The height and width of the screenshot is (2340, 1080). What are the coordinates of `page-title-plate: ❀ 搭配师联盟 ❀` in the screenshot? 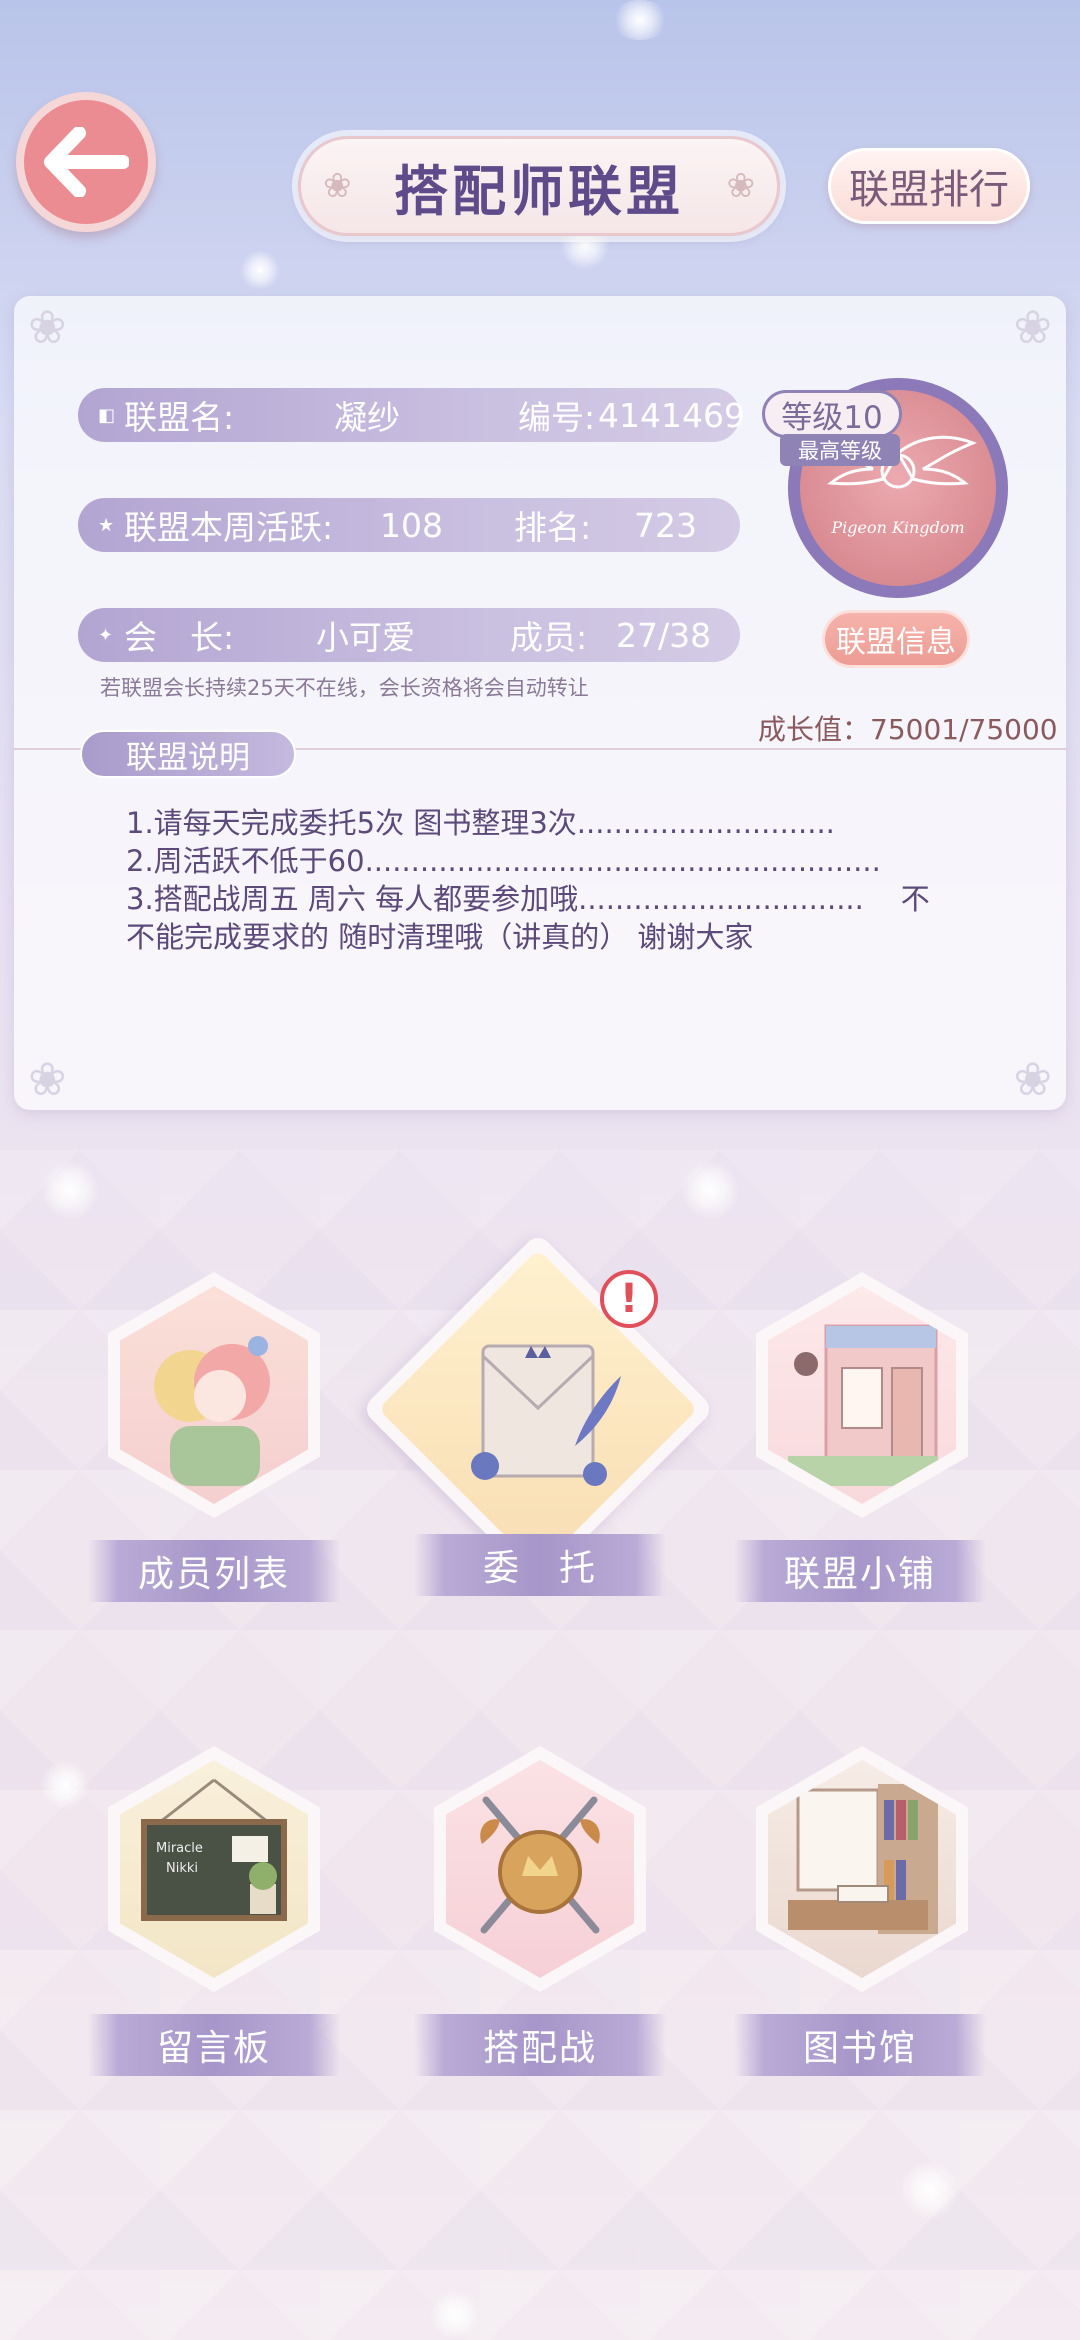 It's located at (539, 186).